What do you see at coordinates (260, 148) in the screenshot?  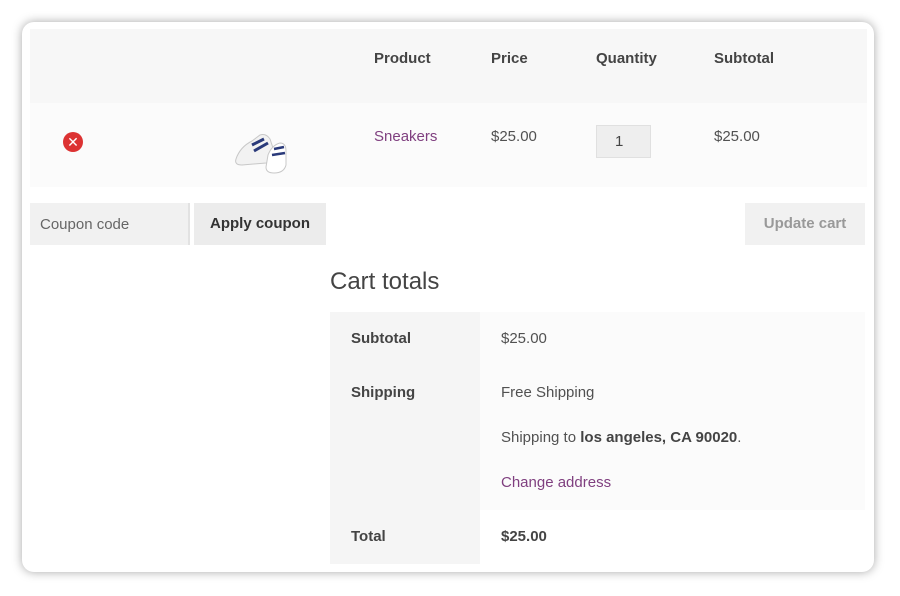 I see `sneakers-thumbnail` at bounding box center [260, 148].